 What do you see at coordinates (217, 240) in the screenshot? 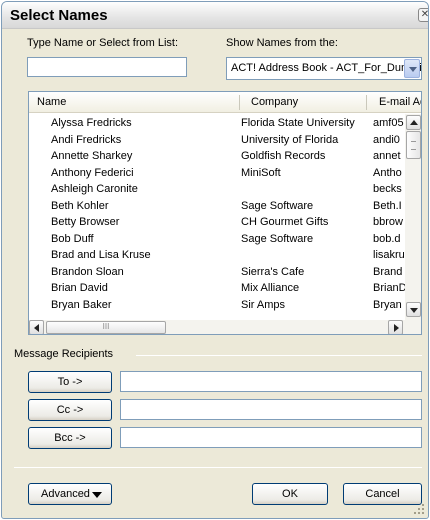
I see `table-row: Bob Duff Sage Software bob.d` at bounding box center [217, 240].